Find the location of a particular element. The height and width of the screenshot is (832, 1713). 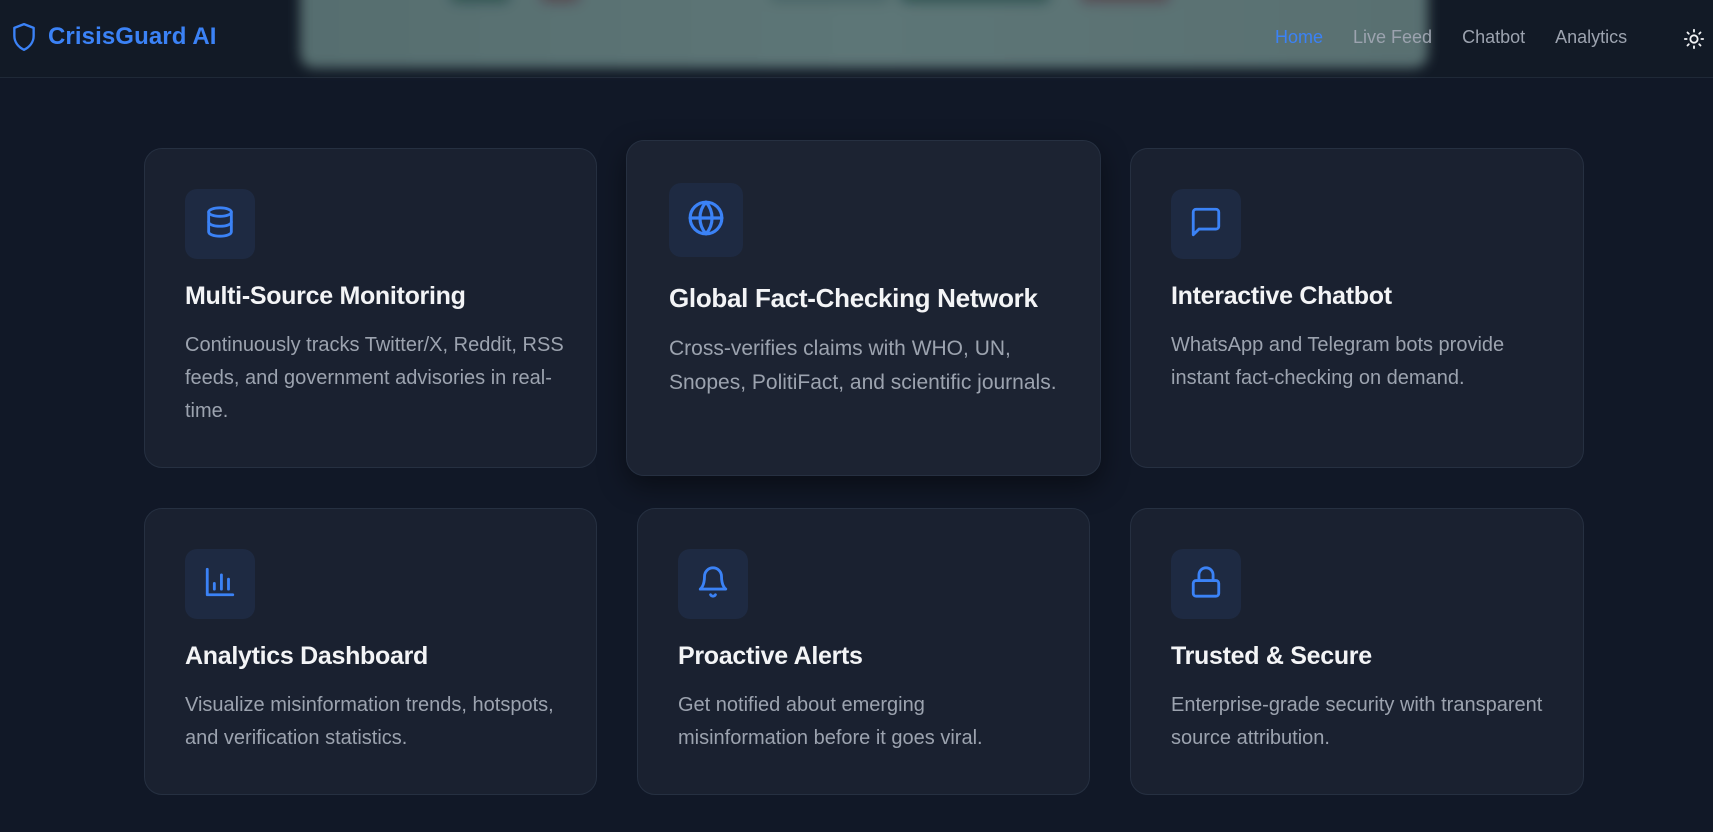

theme-toggle-button is located at coordinates (1694, 39).